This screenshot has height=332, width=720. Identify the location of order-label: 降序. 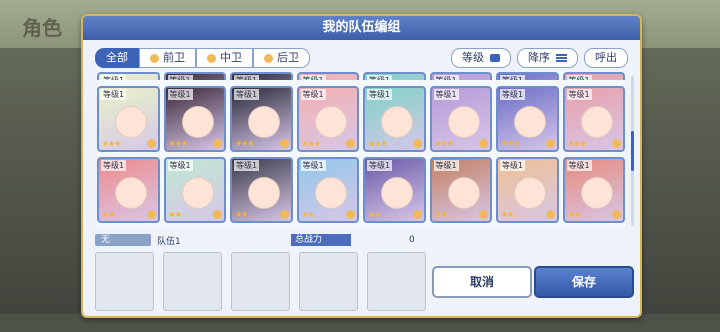
(539, 57).